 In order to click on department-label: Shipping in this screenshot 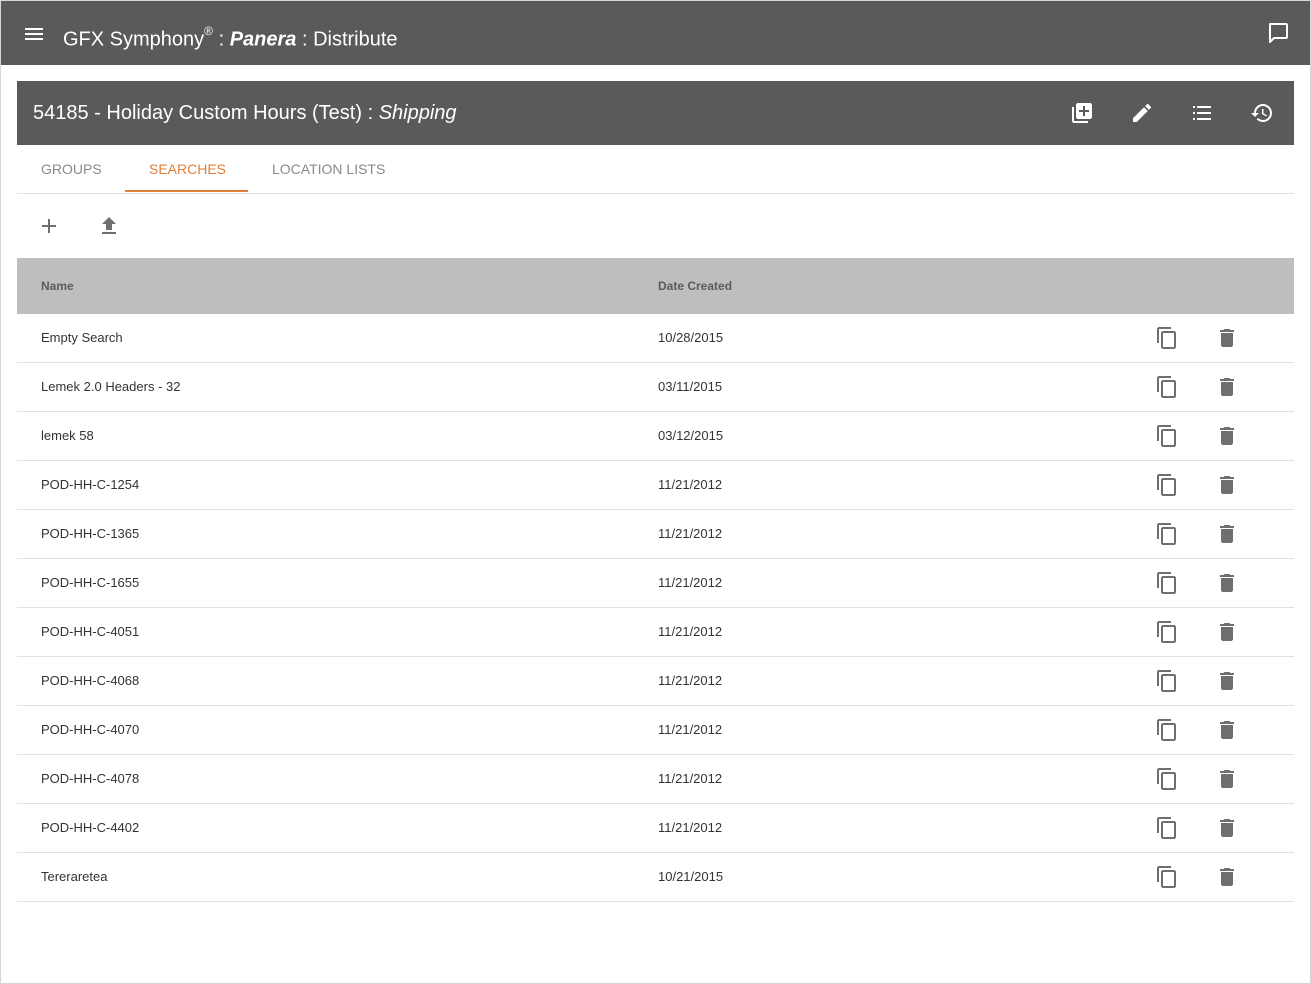, I will do `click(417, 113)`.